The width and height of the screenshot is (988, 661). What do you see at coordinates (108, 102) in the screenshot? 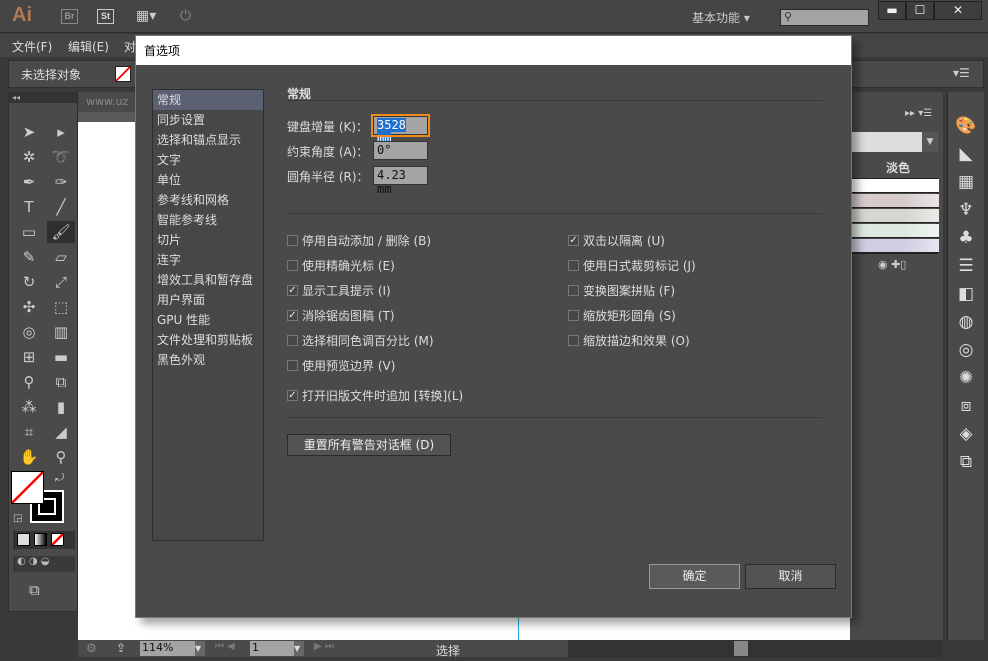
I see `document-tab: www.uz` at bounding box center [108, 102].